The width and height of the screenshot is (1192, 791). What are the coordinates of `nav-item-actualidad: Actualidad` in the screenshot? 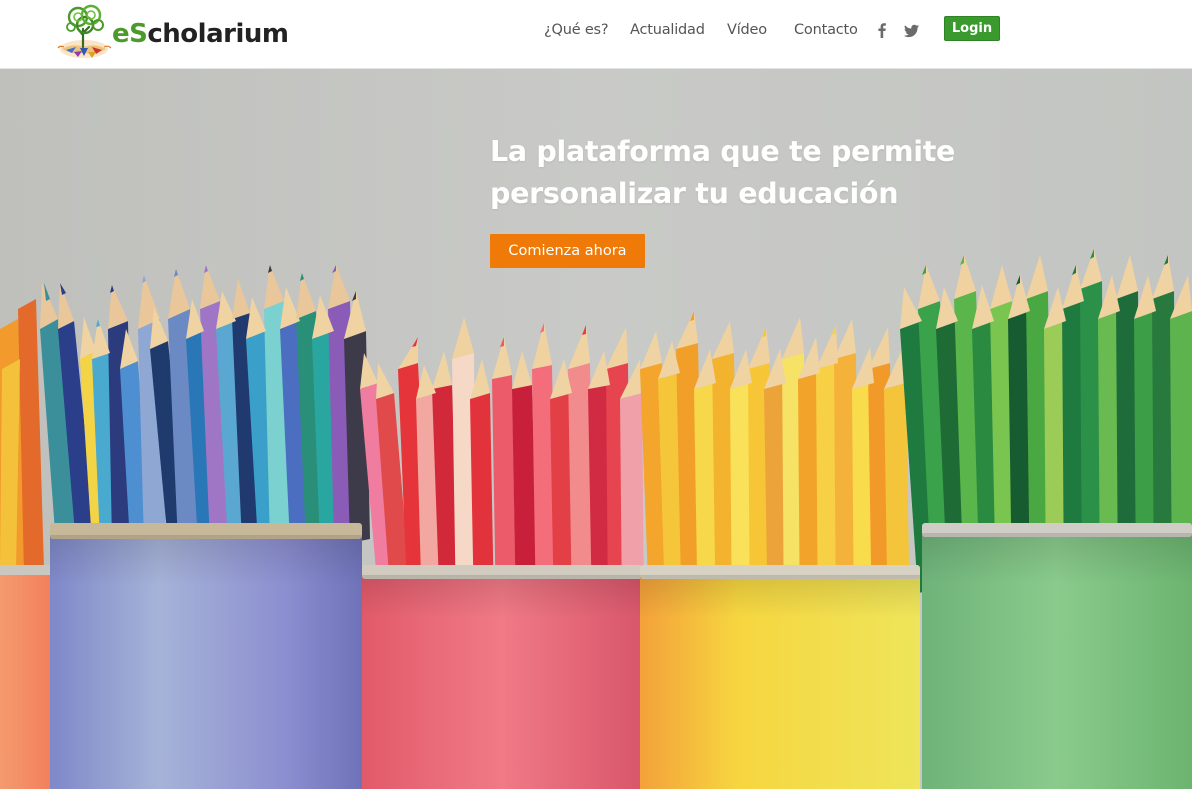 It's located at (667, 30).